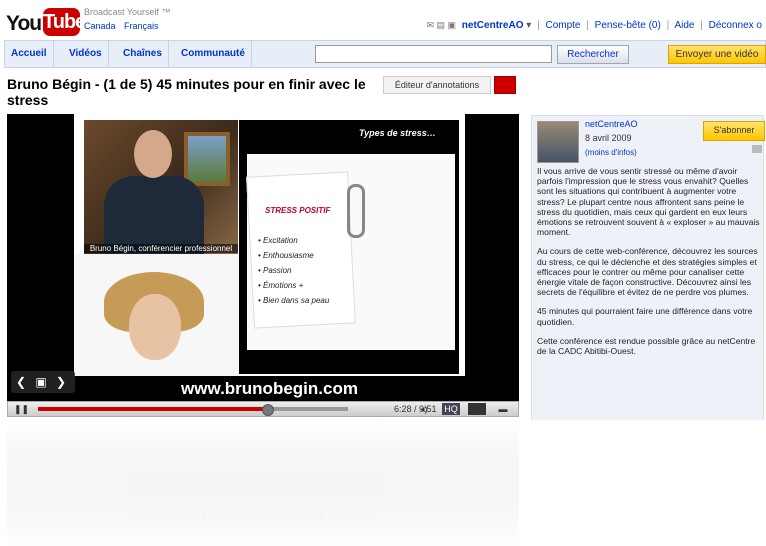  What do you see at coordinates (24, 23) in the screenshot?
I see `logo-text-you: You` at bounding box center [24, 23].